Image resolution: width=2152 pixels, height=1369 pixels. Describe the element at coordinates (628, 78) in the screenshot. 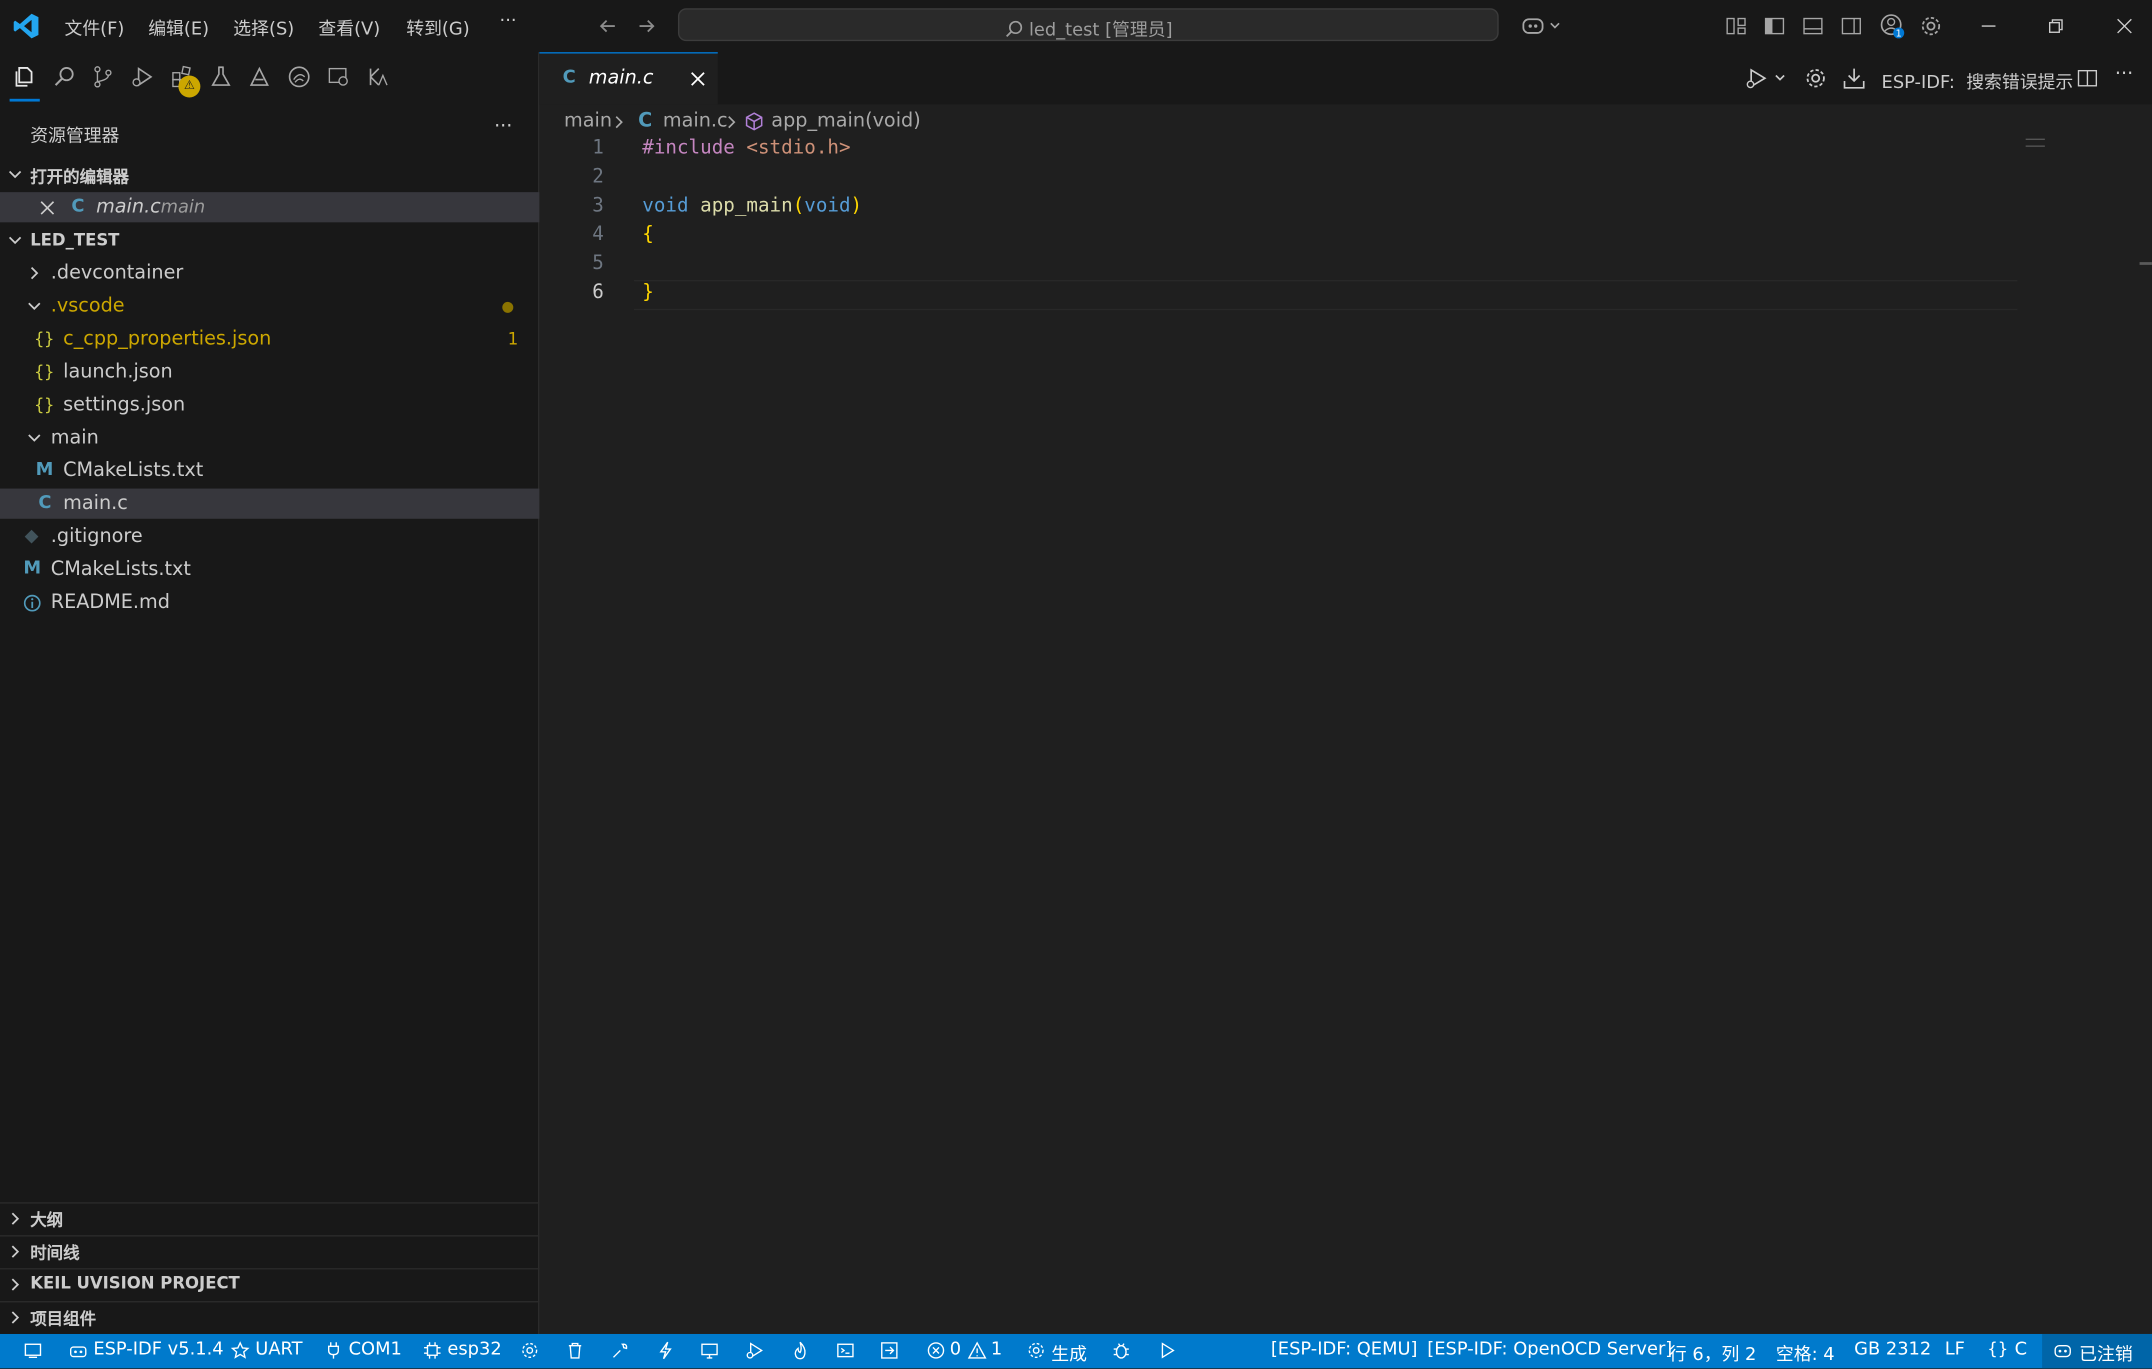

I see `tab-main-c: C main.c` at that location.